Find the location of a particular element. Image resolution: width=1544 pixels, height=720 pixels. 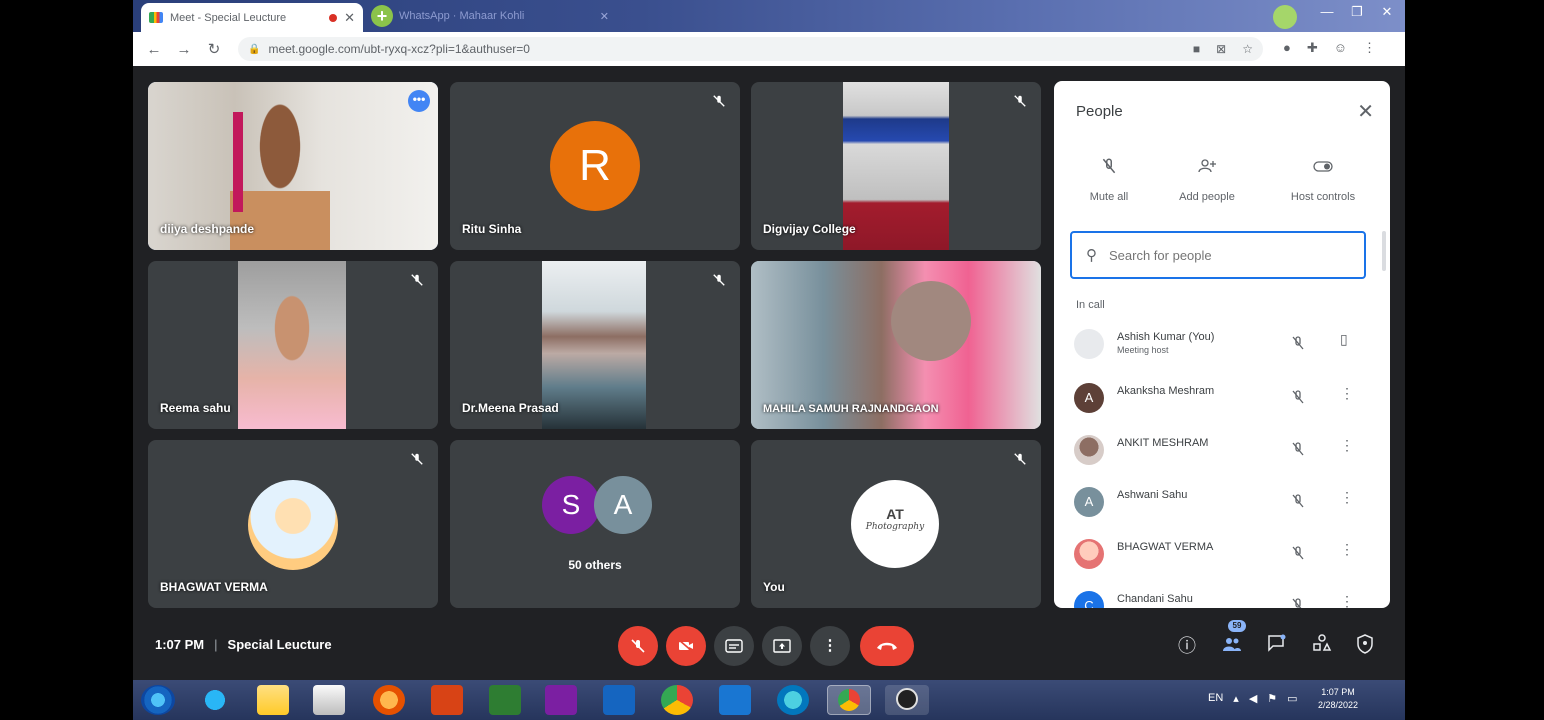

camera-app-icon is located at coordinates (907, 700).